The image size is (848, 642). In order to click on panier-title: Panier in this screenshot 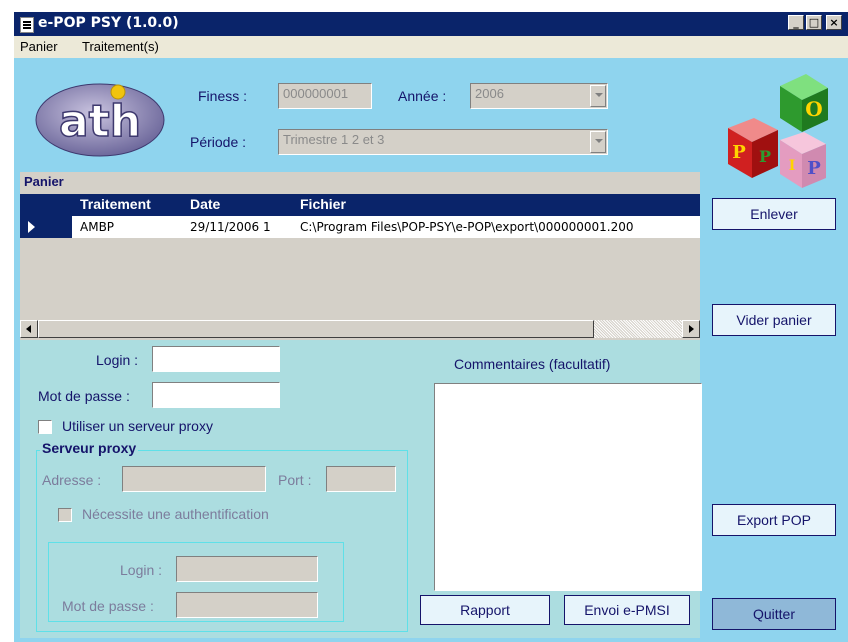, I will do `click(44, 181)`.